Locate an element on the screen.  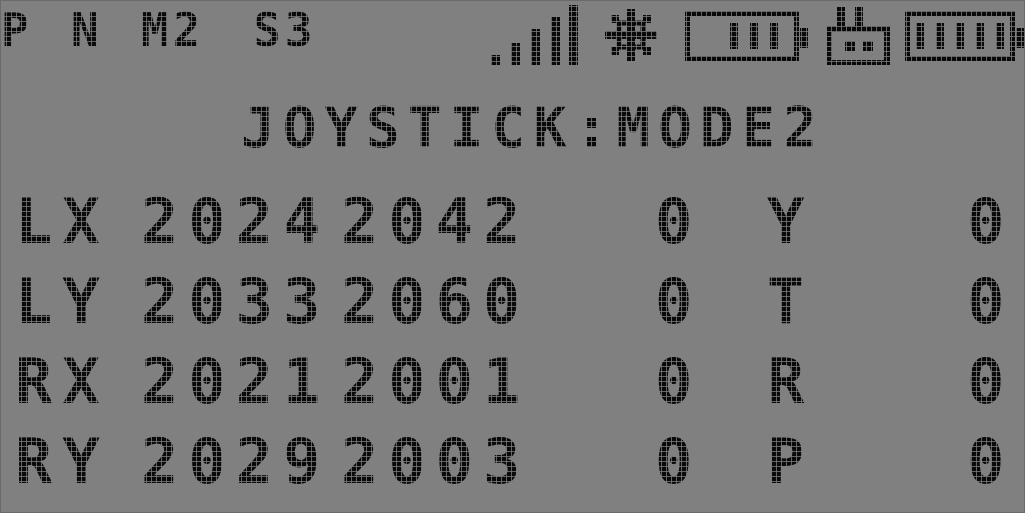
raw-value: 2021 is located at coordinates (236, 381).